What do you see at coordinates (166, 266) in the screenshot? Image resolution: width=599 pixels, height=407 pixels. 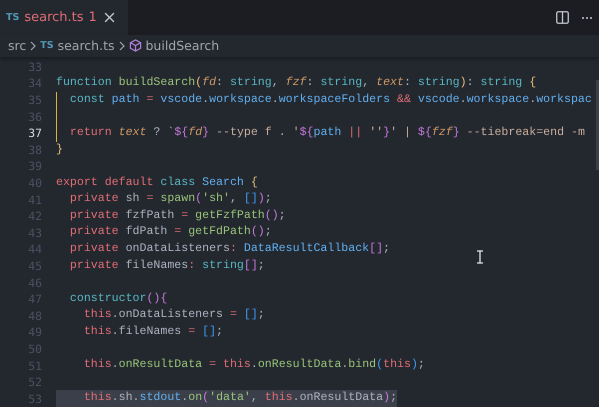 I see `code-line: private fileNames: string[];` at bounding box center [166, 266].